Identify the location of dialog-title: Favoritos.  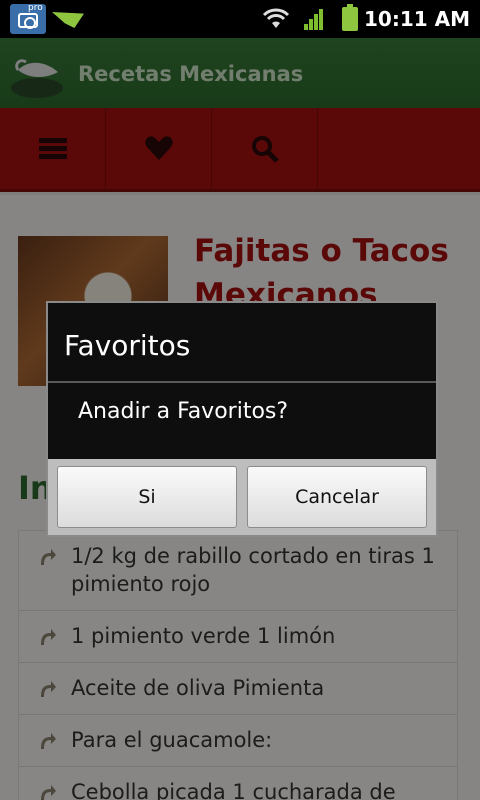
(127, 345).